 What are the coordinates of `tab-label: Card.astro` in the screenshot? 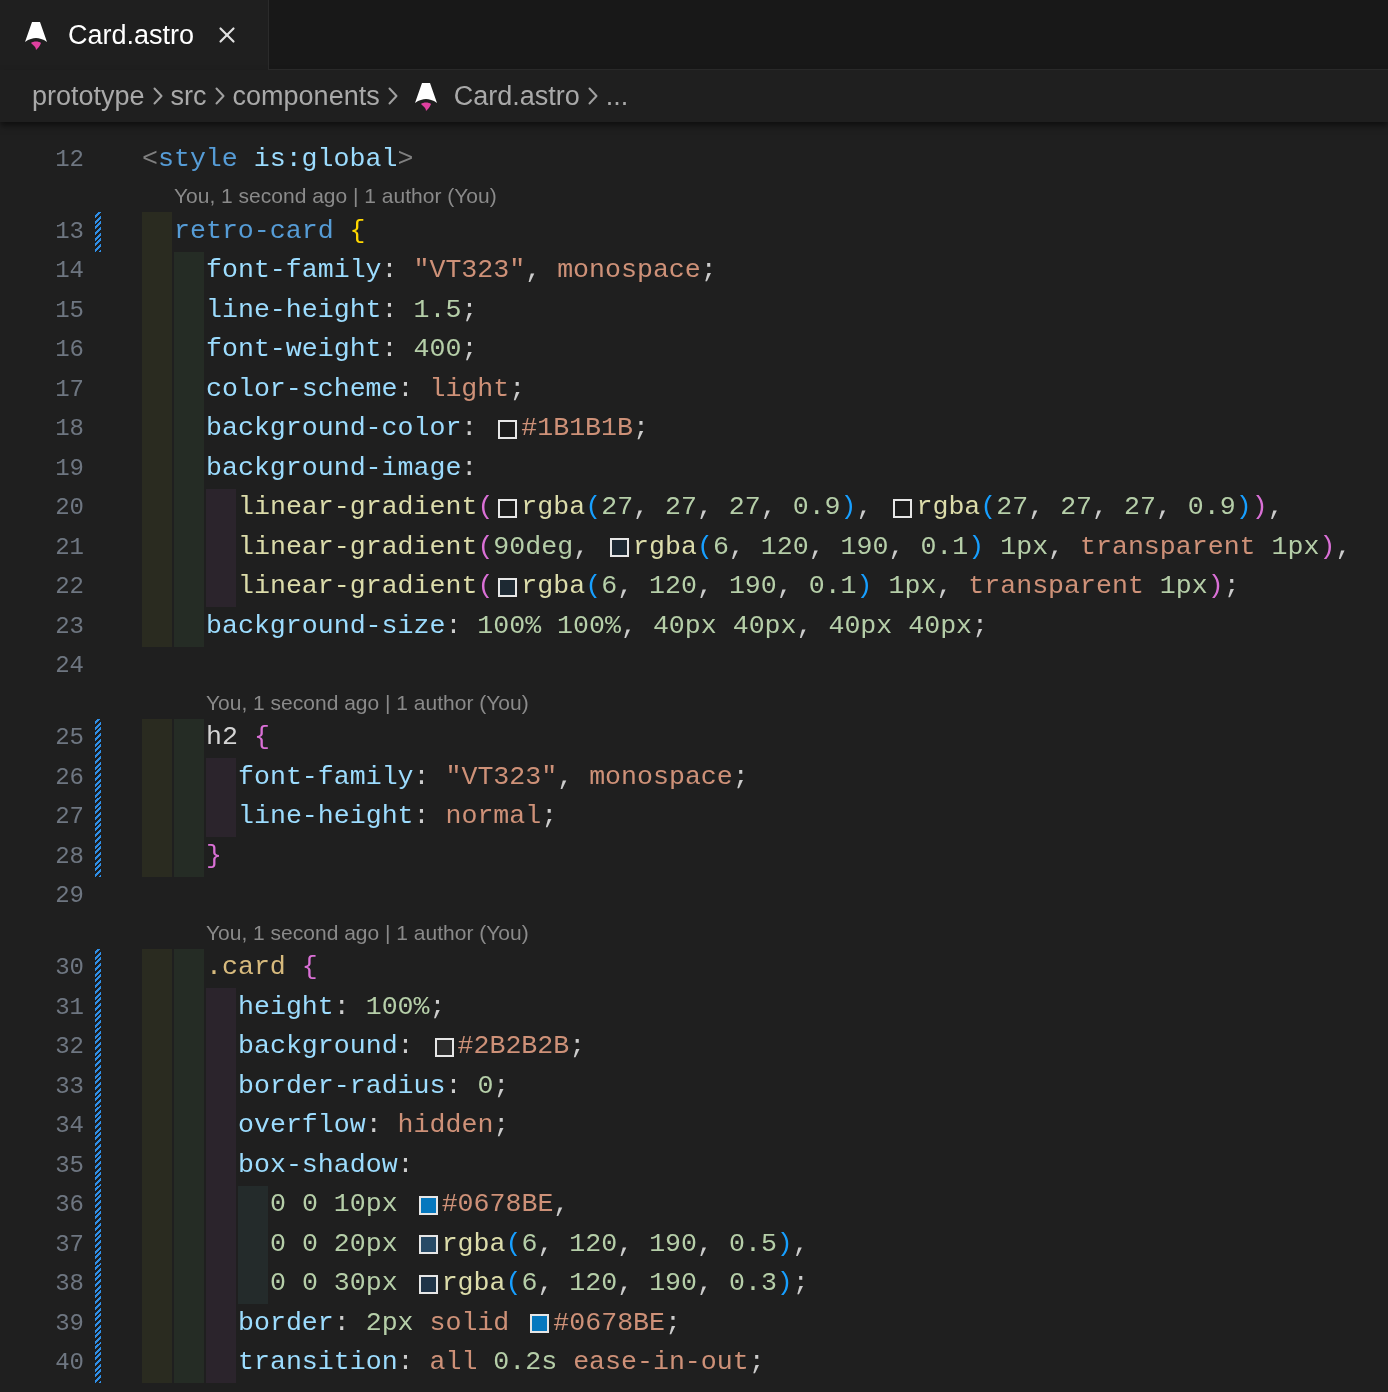 It's located at (131, 35).